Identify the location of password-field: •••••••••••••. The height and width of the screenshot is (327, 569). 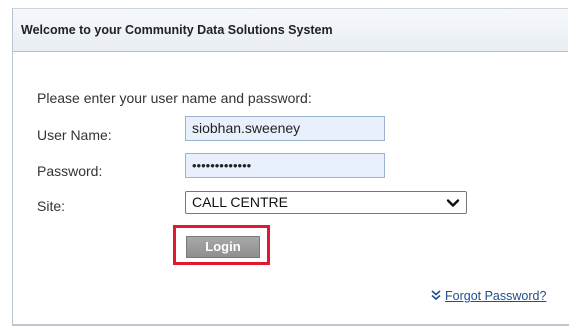
(285, 165).